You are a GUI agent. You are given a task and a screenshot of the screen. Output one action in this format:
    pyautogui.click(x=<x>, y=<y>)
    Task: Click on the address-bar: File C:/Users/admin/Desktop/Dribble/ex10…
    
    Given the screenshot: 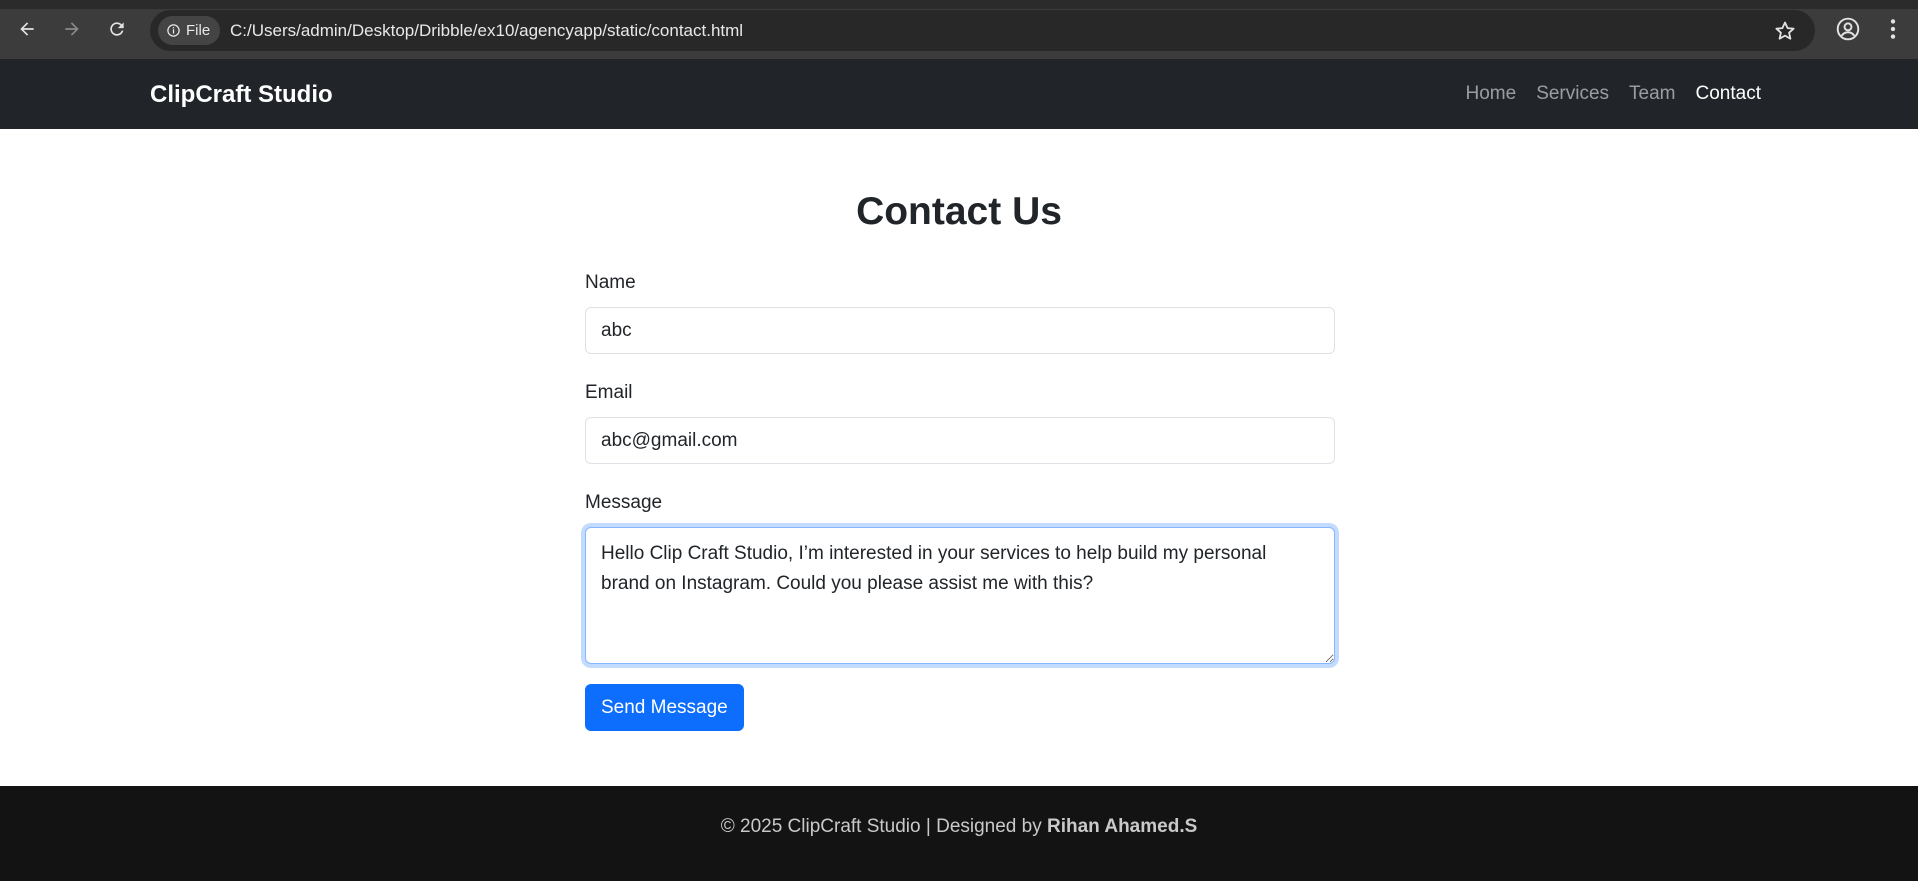 What is the action you would take?
    pyautogui.click(x=982, y=30)
    